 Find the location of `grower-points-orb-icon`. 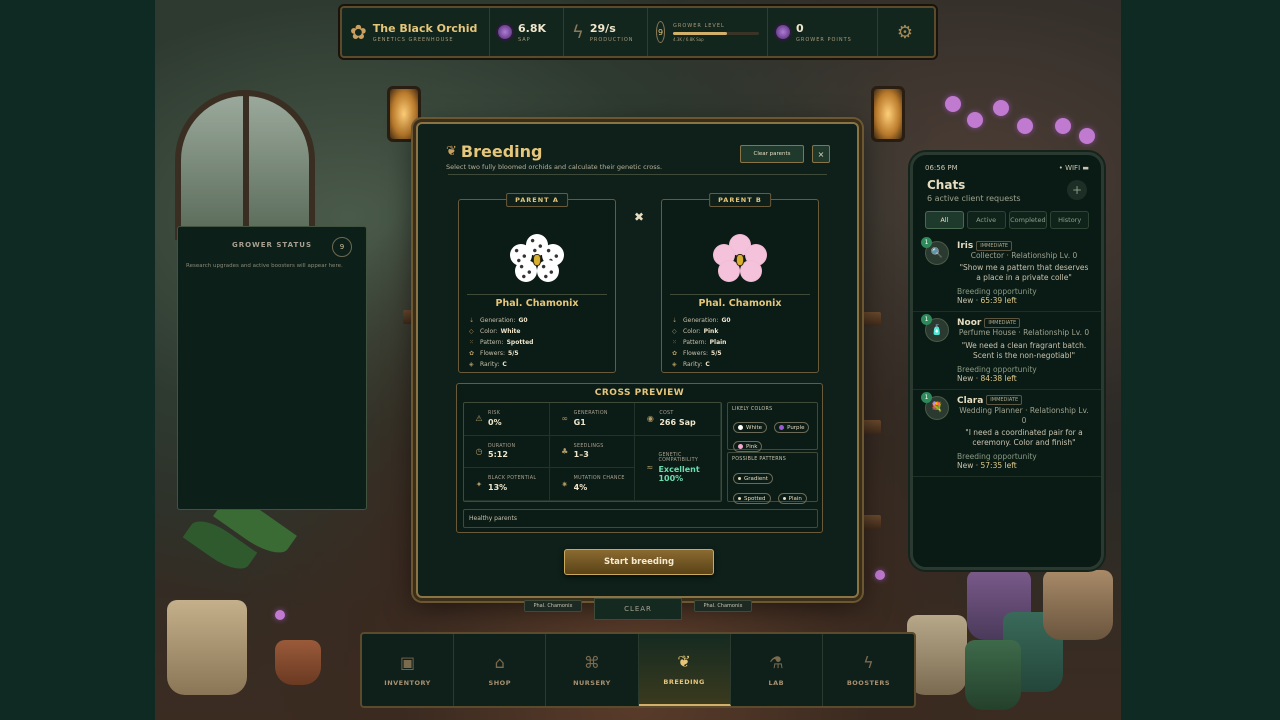

grower-points-orb-icon is located at coordinates (783, 32).